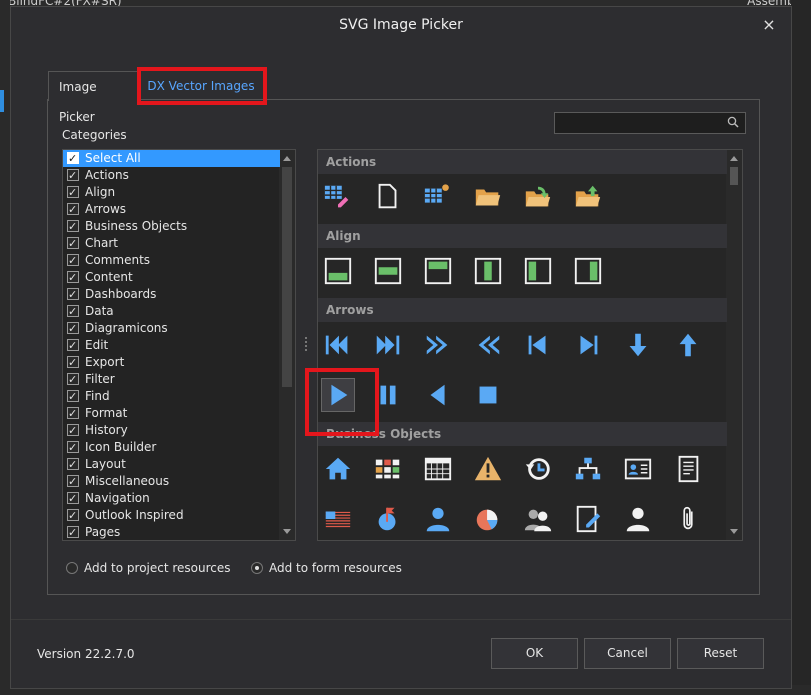  What do you see at coordinates (438, 469) in the screenshot?
I see `calendar-icon` at bounding box center [438, 469].